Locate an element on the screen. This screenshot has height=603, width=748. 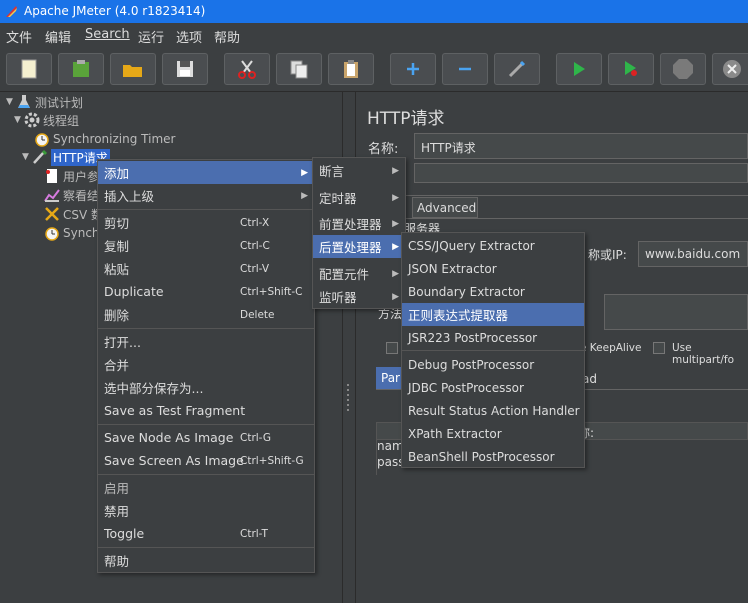
save-button is located at coordinates (185, 69).